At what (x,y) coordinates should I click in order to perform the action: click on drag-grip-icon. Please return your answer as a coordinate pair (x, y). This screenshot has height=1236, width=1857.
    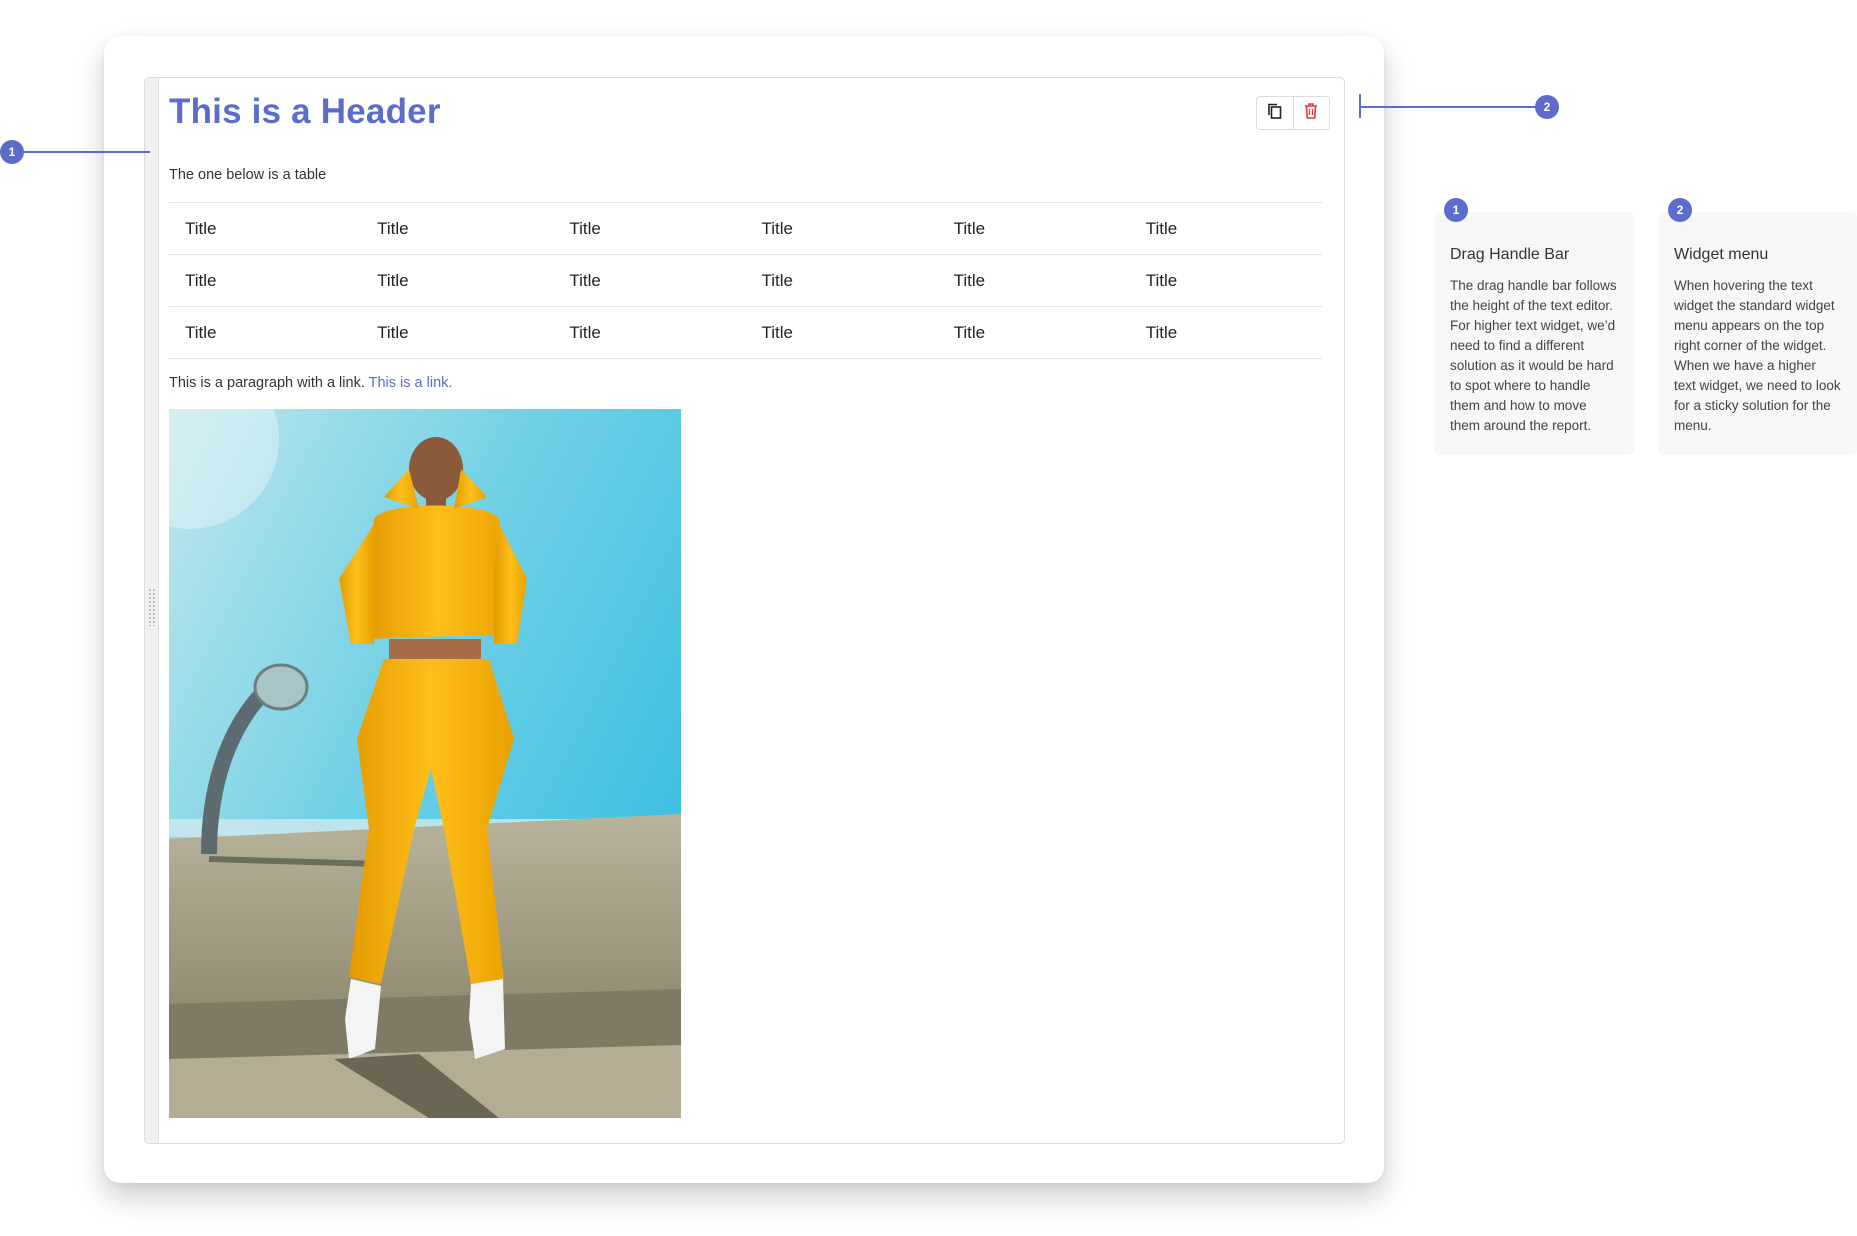
    Looking at the image, I should click on (152, 607).